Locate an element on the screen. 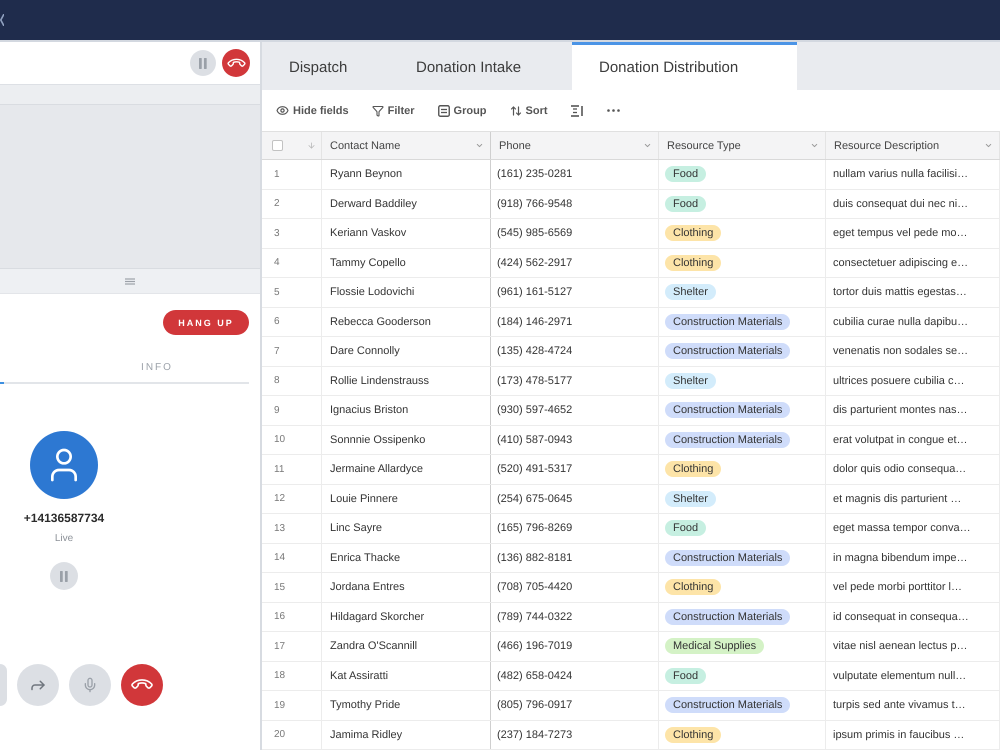 The image size is (1000, 750). view-tab: Dispatch is located at coordinates (323, 66).